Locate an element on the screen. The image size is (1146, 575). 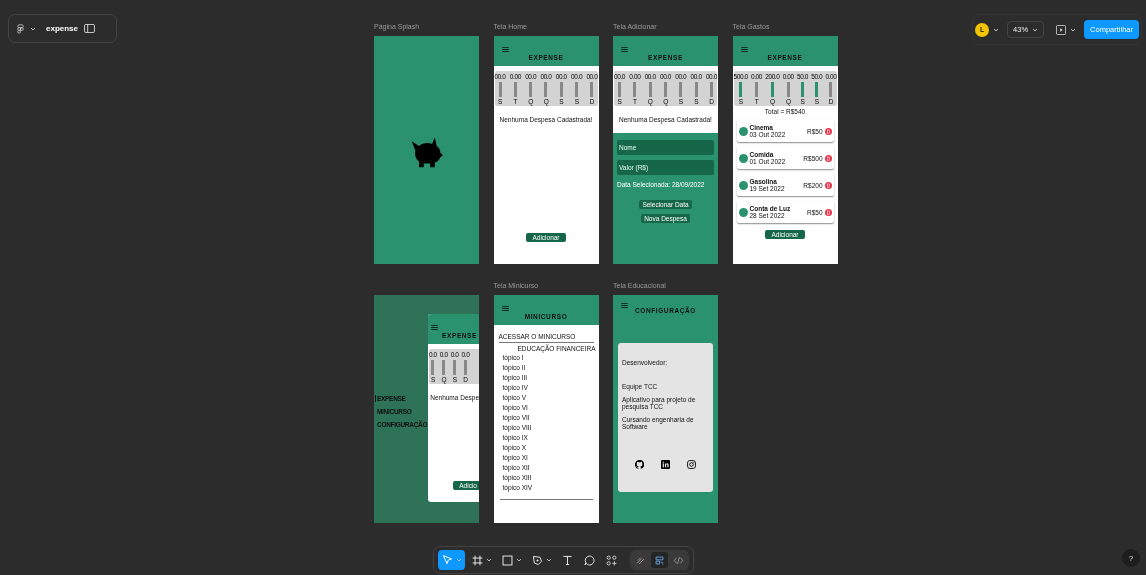
move-tool-button is located at coordinates (451, 560).